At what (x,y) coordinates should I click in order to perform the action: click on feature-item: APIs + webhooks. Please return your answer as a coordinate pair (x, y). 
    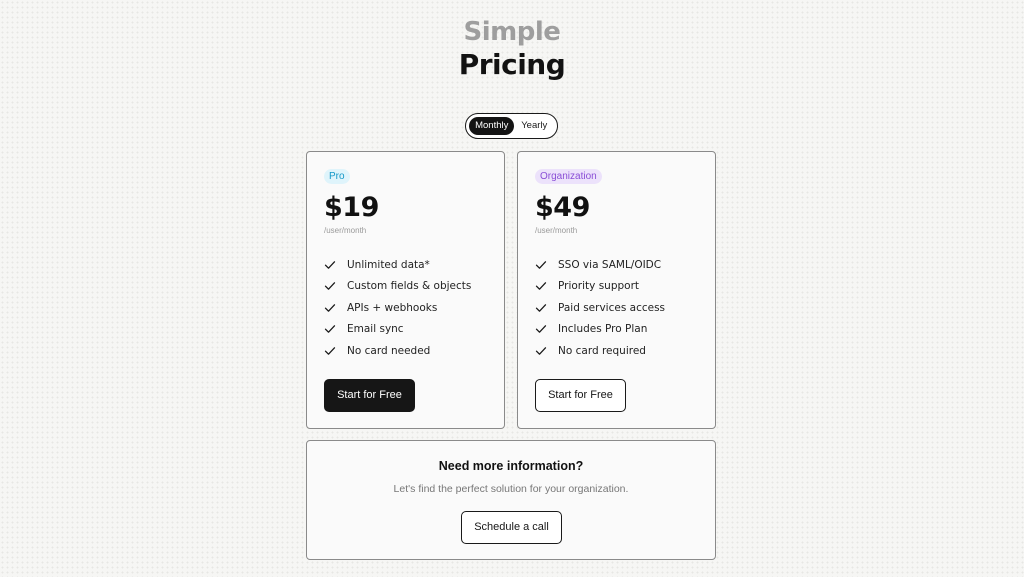
    Looking at the image, I should click on (397, 308).